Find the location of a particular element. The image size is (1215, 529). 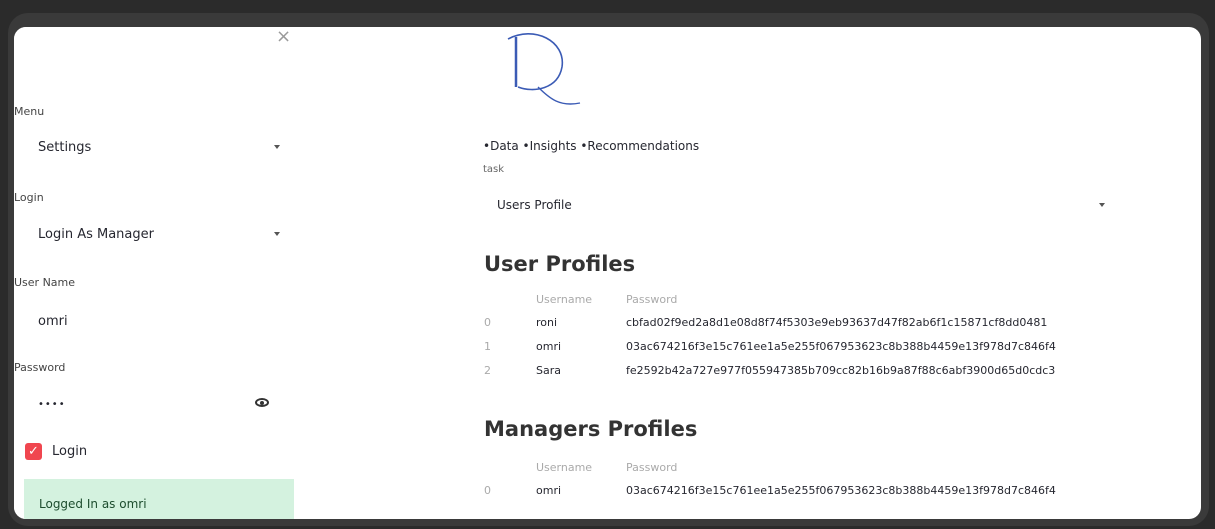

menu-label: Menu is located at coordinates (29, 111).